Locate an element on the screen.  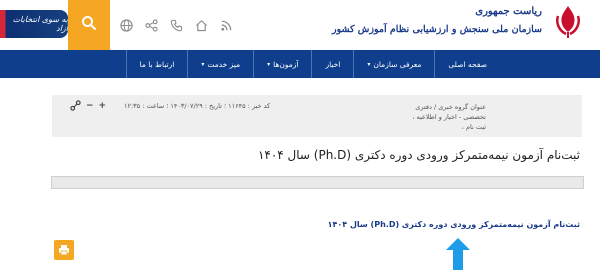
decrease-font-button: − is located at coordinates (90, 106).